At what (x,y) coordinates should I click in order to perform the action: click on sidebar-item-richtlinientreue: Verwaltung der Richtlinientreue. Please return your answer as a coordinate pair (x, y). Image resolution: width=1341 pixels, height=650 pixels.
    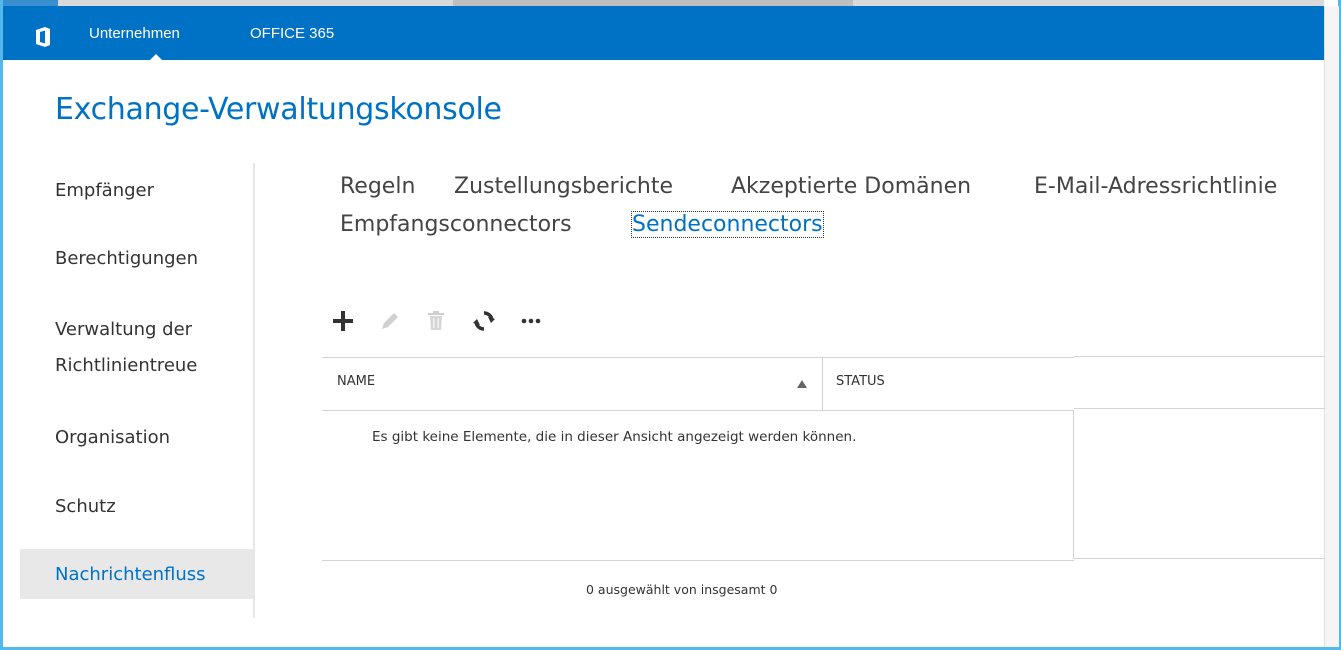
    Looking at the image, I should click on (126, 348).